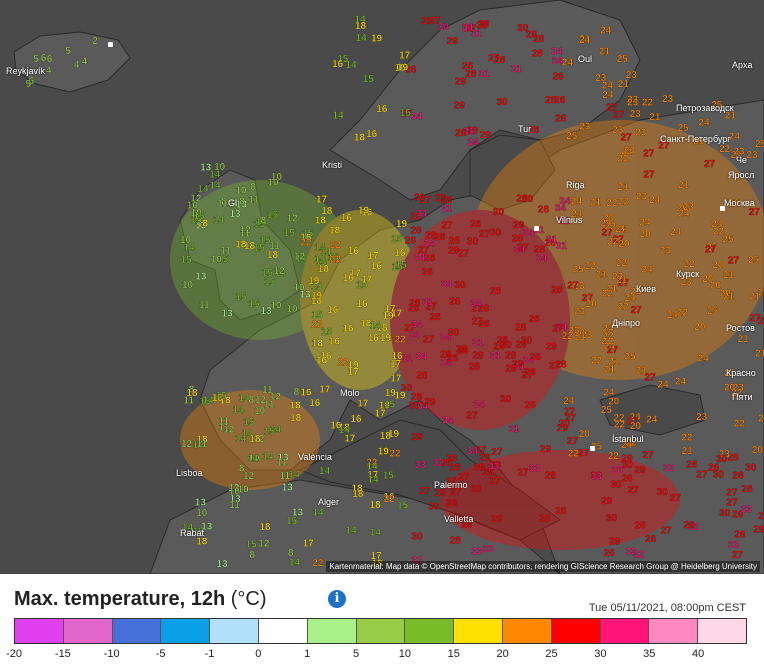 This screenshot has height=664, width=764. Describe the element at coordinates (742, 65) in the screenshot. I see `city-label-arkhangelsk: Apxa` at that location.